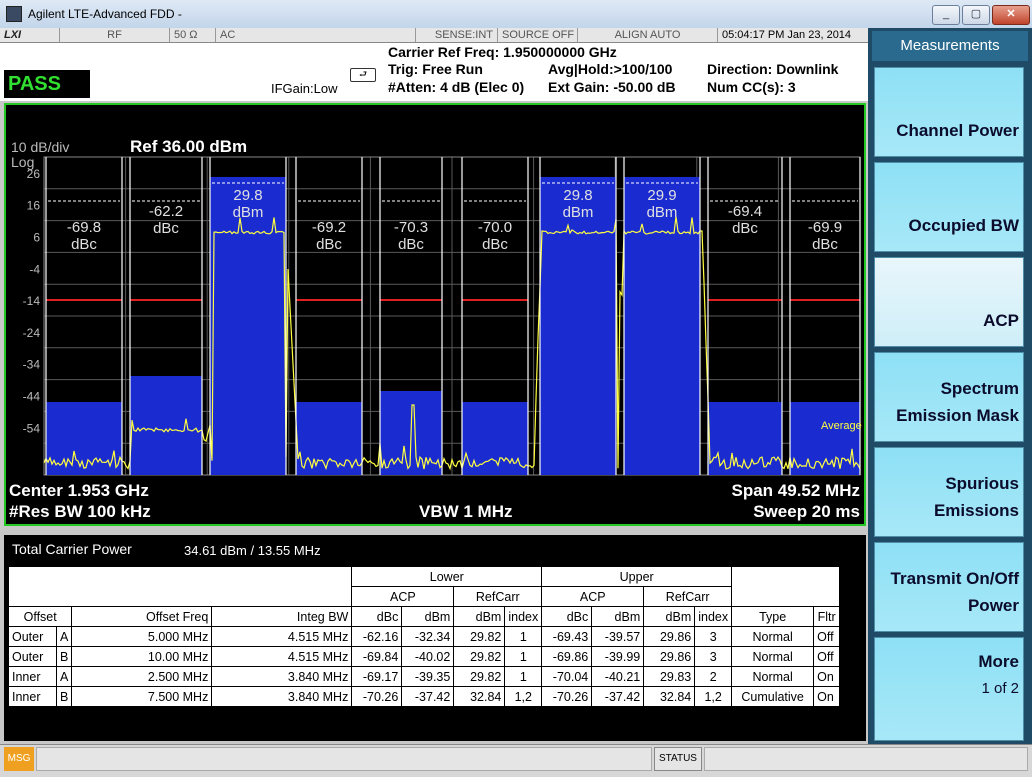 The height and width of the screenshot is (777, 1032). What do you see at coordinates (946, 15) in the screenshot?
I see `minimize-button: _` at bounding box center [946, 15].